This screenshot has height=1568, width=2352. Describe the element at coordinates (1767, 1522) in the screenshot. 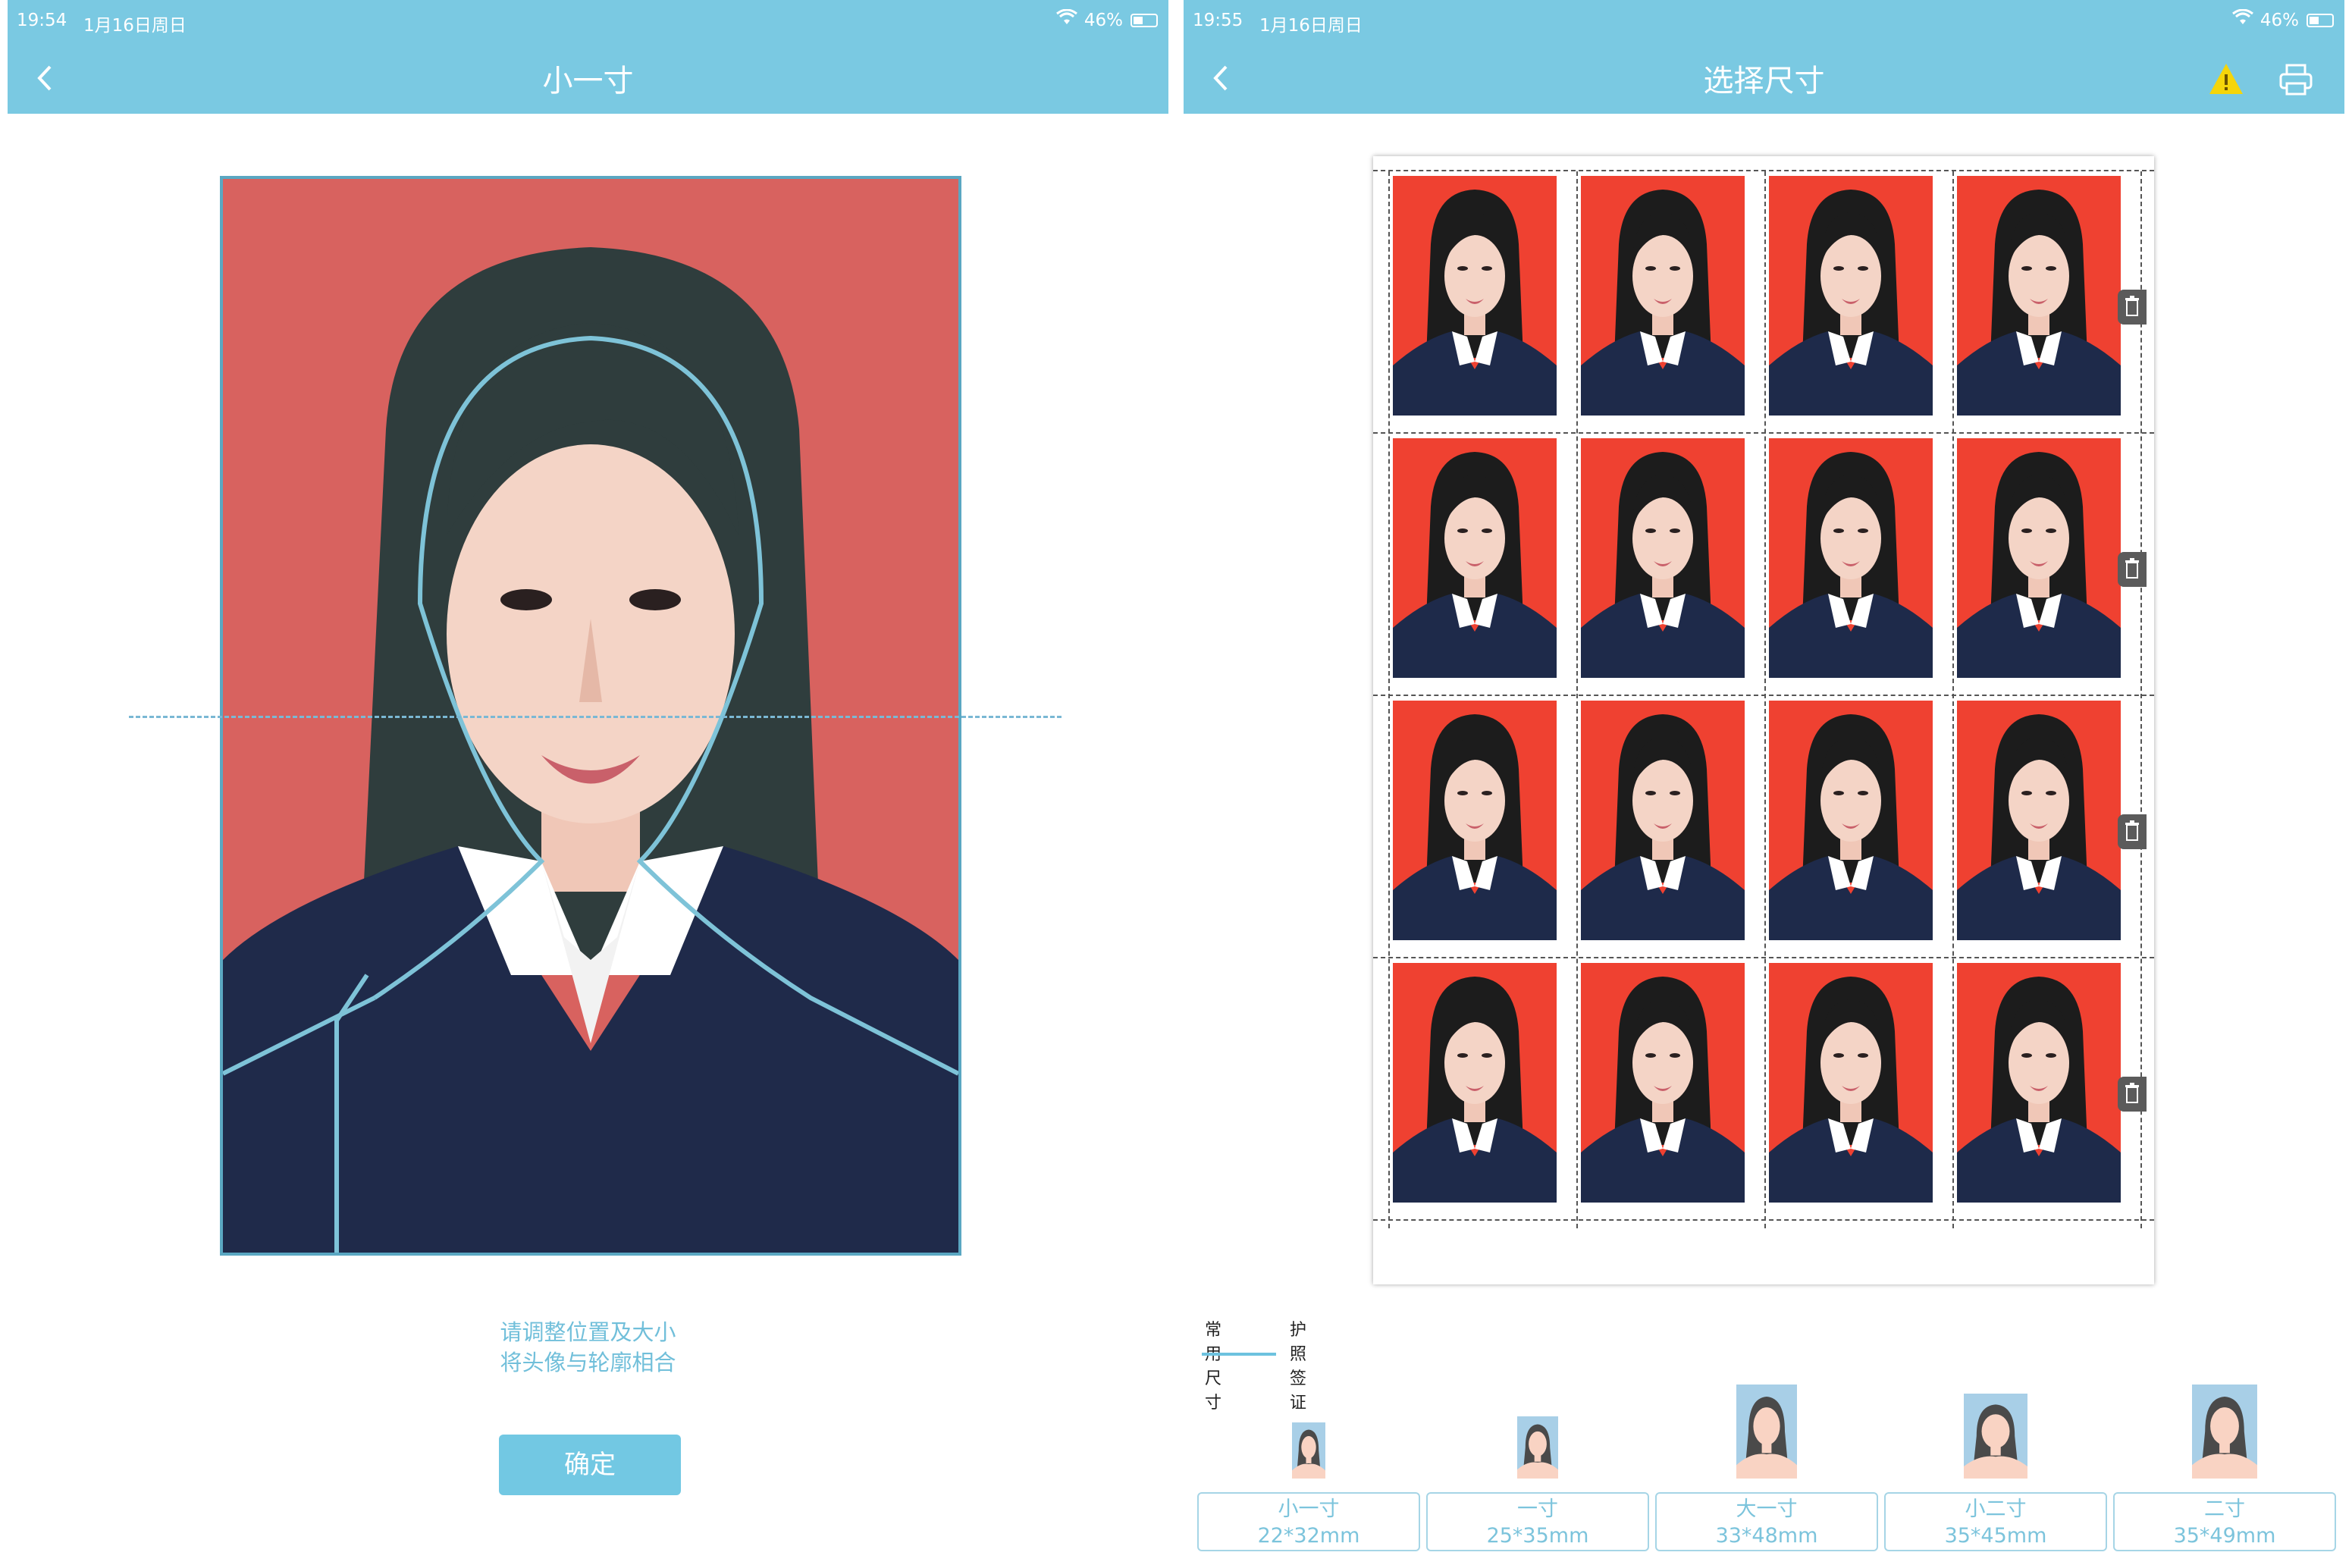

I see `size-button: 大一寸 33*48mm` at that location.